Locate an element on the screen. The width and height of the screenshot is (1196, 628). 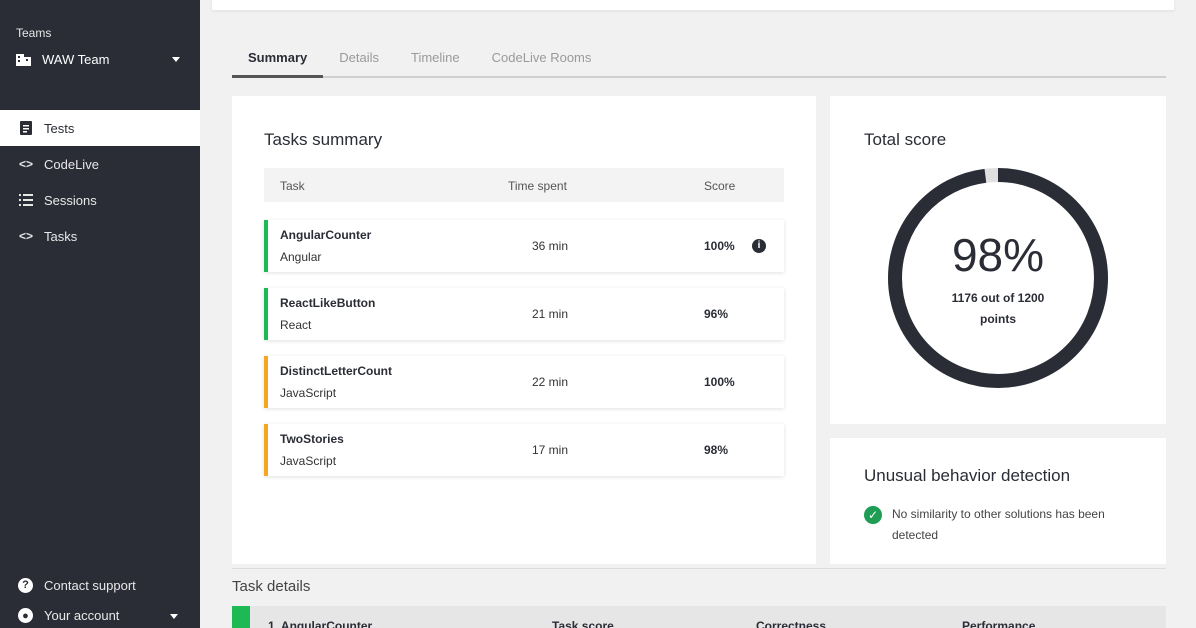
task-name: ReactLikeButton is located at coordinates (328, 303).